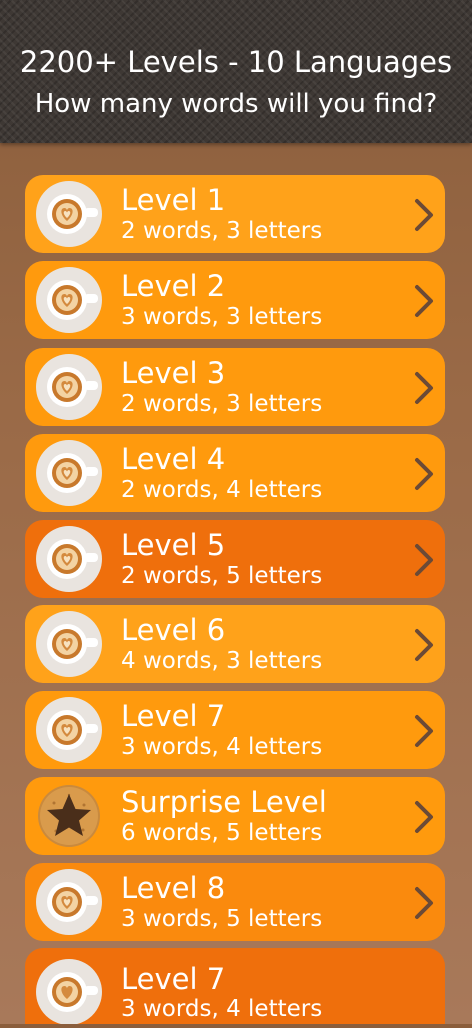  What do you see at coordinates (222, 833) in the screenshot?
I see `level-detail: 6 words, 5 letters` at bounding box center [222, 833].